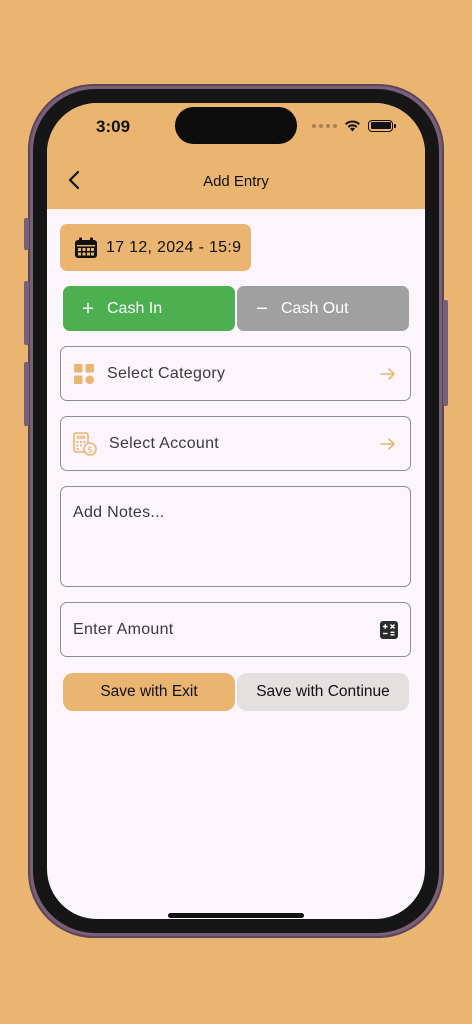 This screenshot has width=472, height=1024. I want to click on side-button-volume-up, so click(26, 313).